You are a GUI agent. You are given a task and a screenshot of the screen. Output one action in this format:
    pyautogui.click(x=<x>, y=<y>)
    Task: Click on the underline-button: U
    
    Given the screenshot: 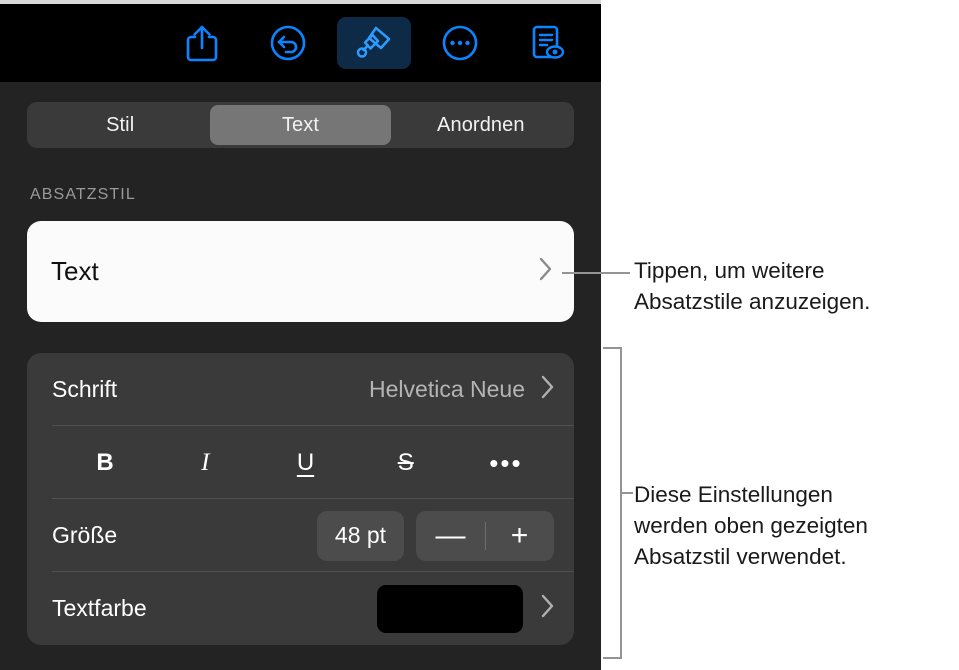 What is the action you would take?
    pyautogui.click(x=305, y=462)
    